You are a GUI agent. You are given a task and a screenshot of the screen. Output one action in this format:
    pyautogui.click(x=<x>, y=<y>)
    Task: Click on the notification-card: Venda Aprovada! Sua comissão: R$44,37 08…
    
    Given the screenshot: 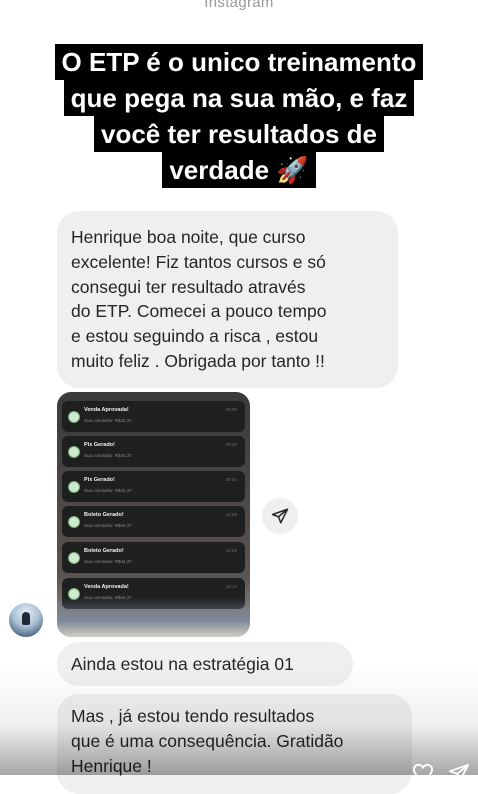 What is the action you would take?
    pyautogui.click(x=153, y=416)
    